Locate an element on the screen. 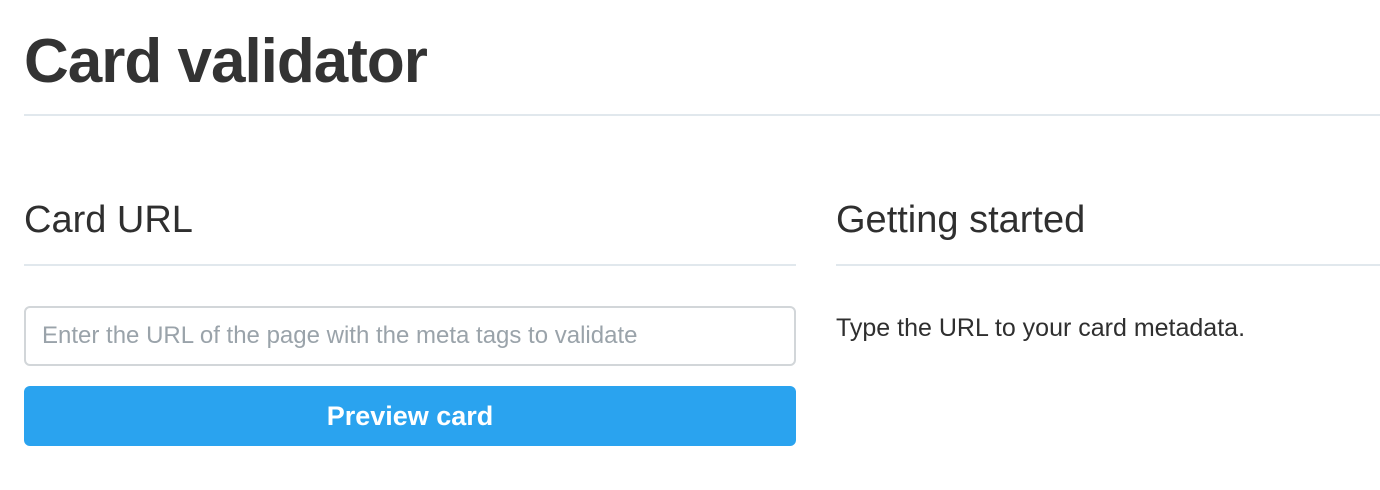 The height and width of the screenshot is (490, 1380). title-divider is located at coordinates (702, 115).